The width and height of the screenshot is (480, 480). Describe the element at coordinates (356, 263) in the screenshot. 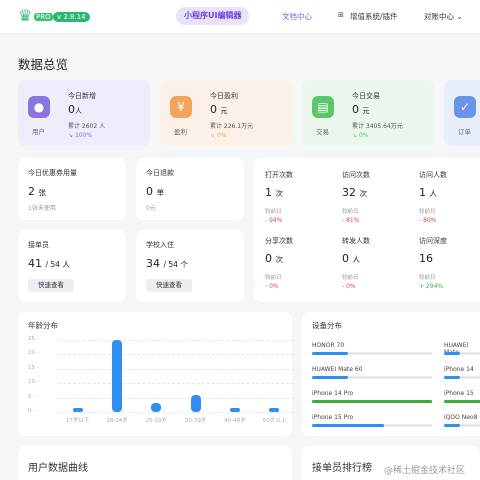

I see `metric-forwarders: 转发人数 0 人 较前日 - 0%` at that location.